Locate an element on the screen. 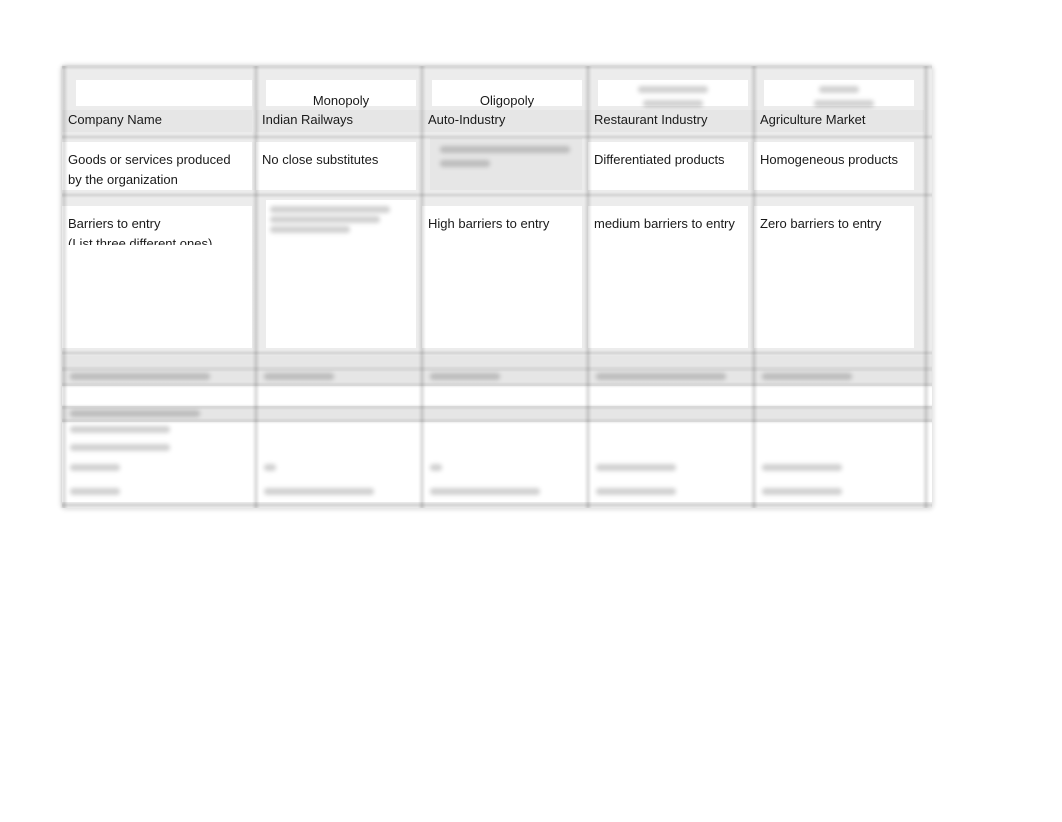 Image resolution: width=1062 pixels, height=822 pixels. header-cell-oligopoly: Oligopoly is located at coordinates (507, 94).